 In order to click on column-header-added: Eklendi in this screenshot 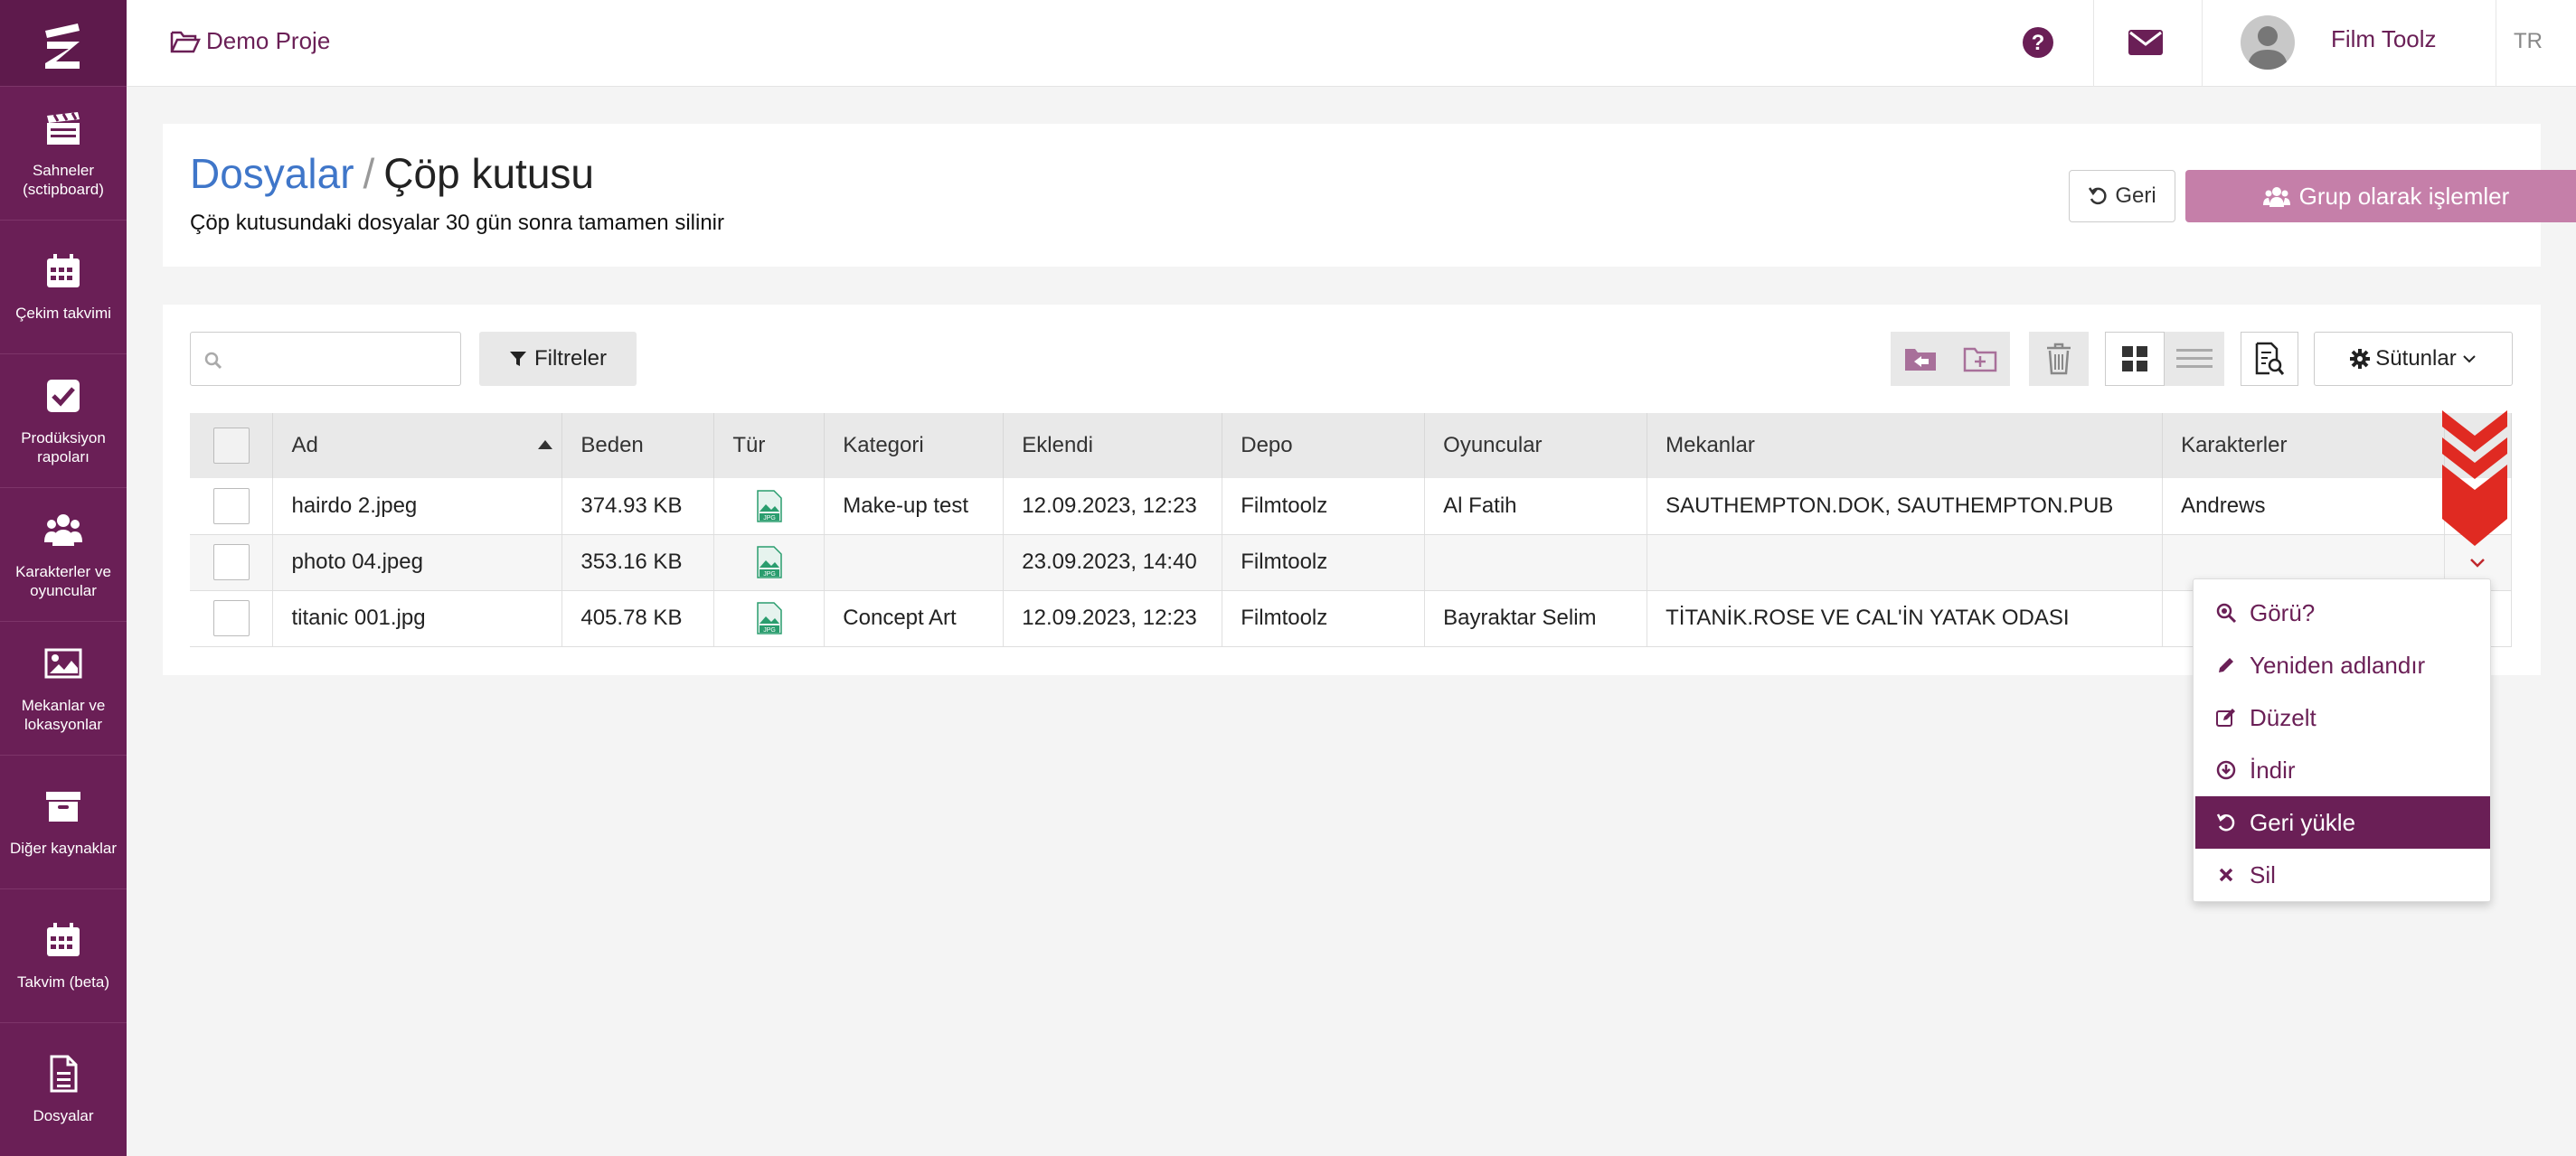, I will do `click(1113, 445)`.